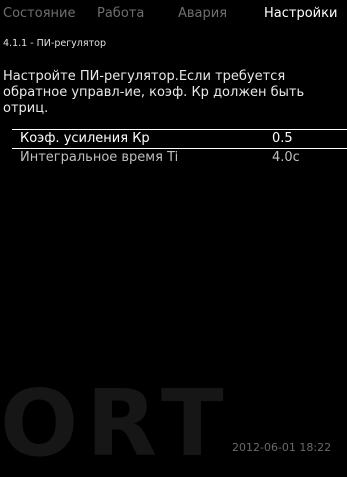 The width and height of the screenshot is (347, 477). What do you see at coordinates (99, 157) in the screenshot?
I see `param-label-ti: Интегральное время Ti` at bounding box center [99, 157].